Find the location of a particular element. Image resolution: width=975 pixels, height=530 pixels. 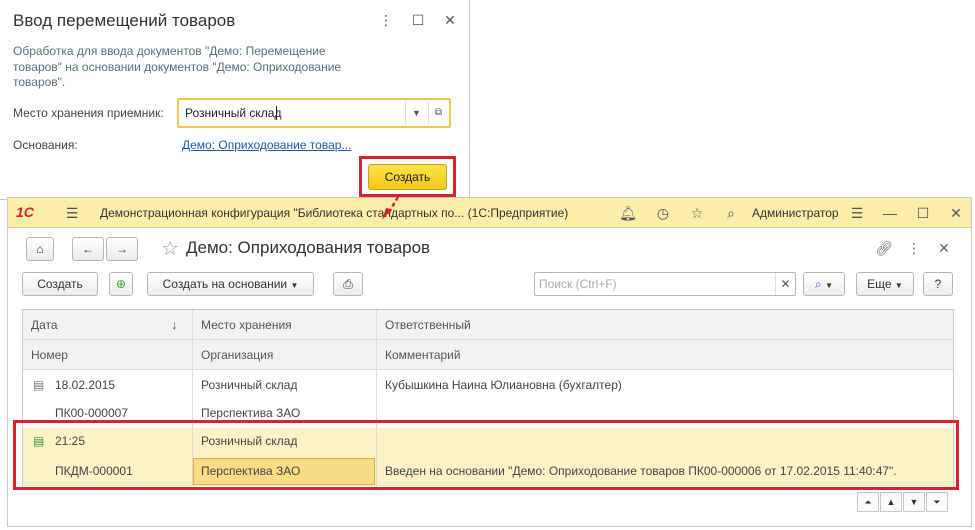

last-page-icon: ⏷ is located at coordinates (937, 502).